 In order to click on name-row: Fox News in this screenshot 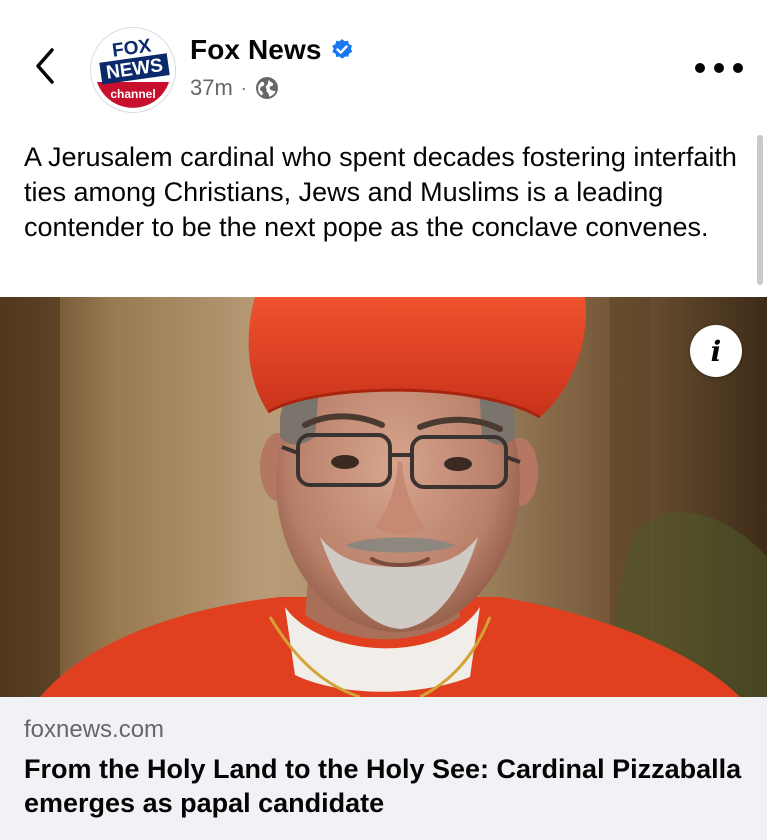, I will do `click(272, 50)`.